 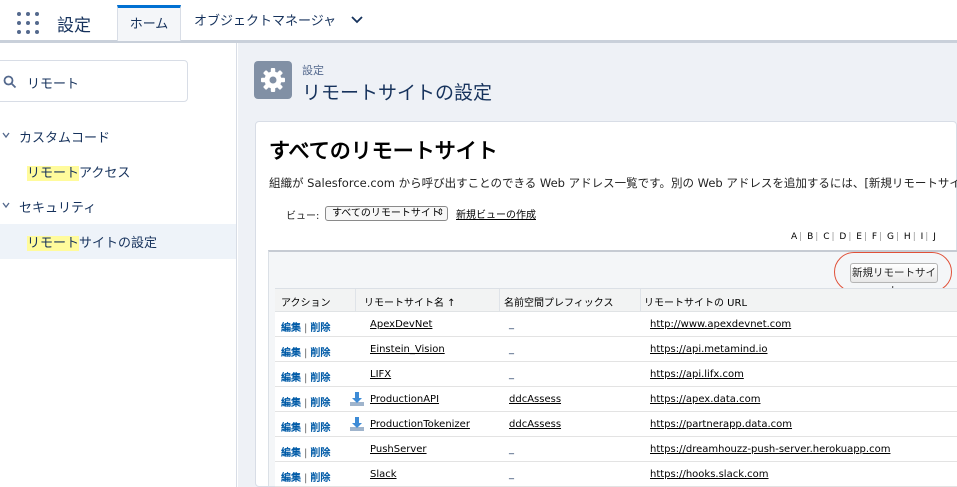 I want to click on alpha-filter-a: A, so click(x=794, y=237).